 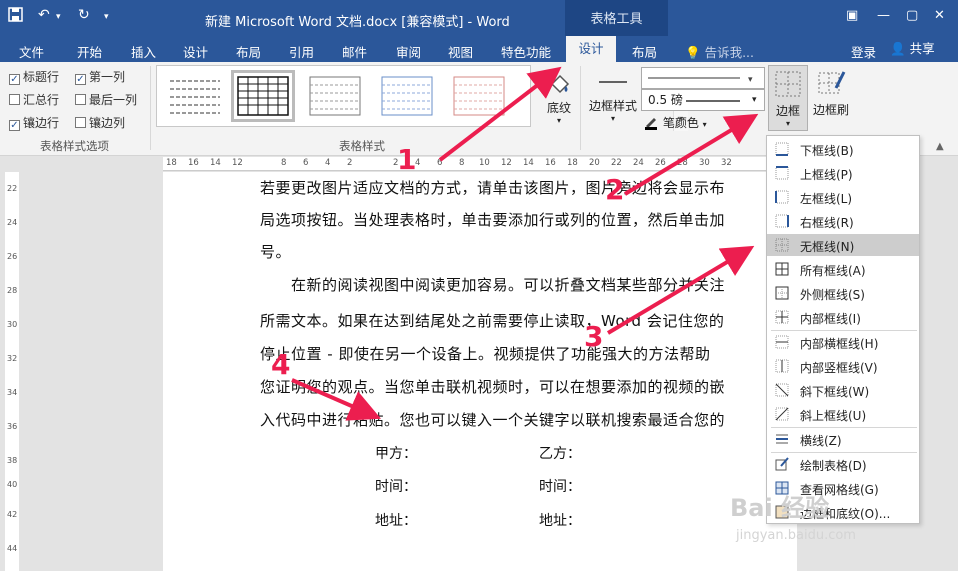 I want to click on watermark-url: jingyan.baidu.com, so click(x=796, y=535).